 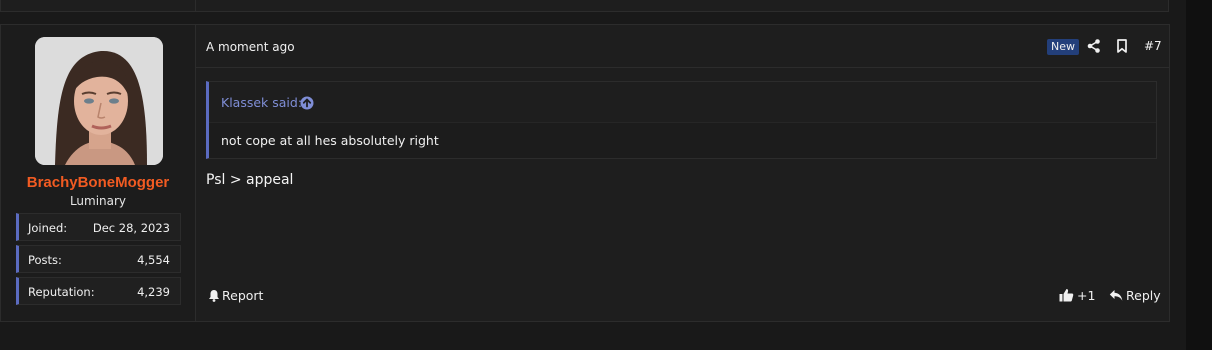 I want to click on avatar, so click(x=99, y=101).